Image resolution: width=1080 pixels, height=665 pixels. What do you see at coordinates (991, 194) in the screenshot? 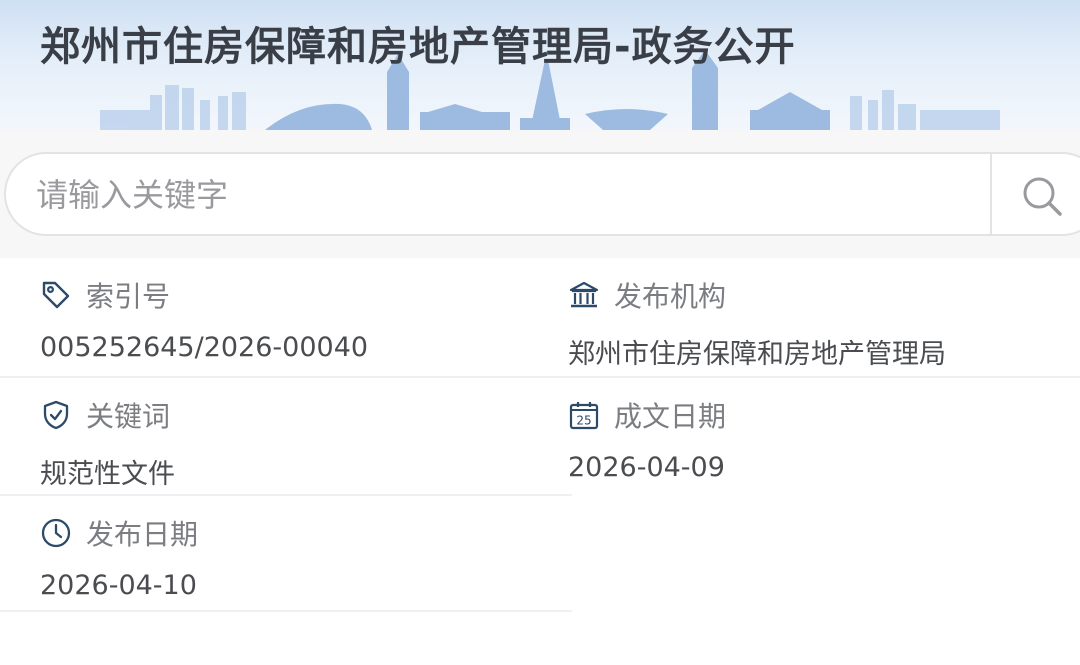
I see `search-divider` at bounding box center [991, 194].